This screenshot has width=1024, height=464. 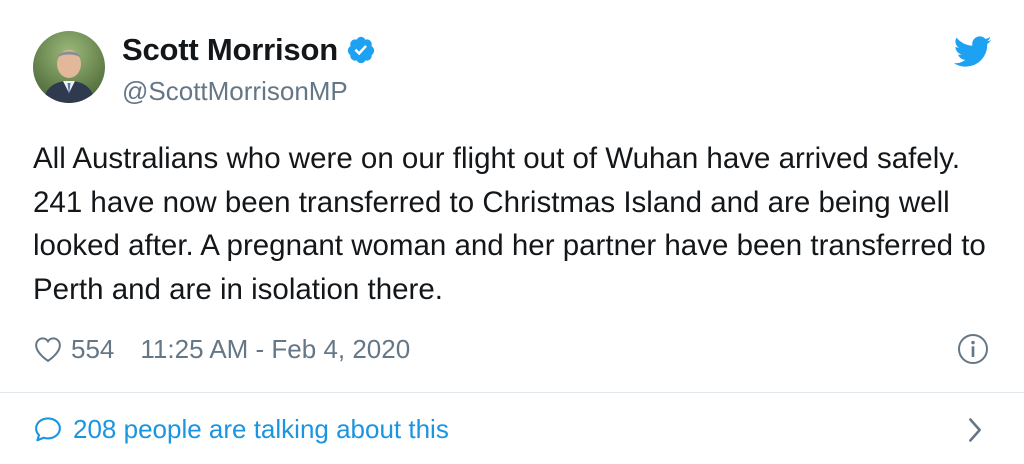 I want to click on tweet-meta-row: 554 11:25 AM - Feb 4, 2020, so click(x=221, y=349).